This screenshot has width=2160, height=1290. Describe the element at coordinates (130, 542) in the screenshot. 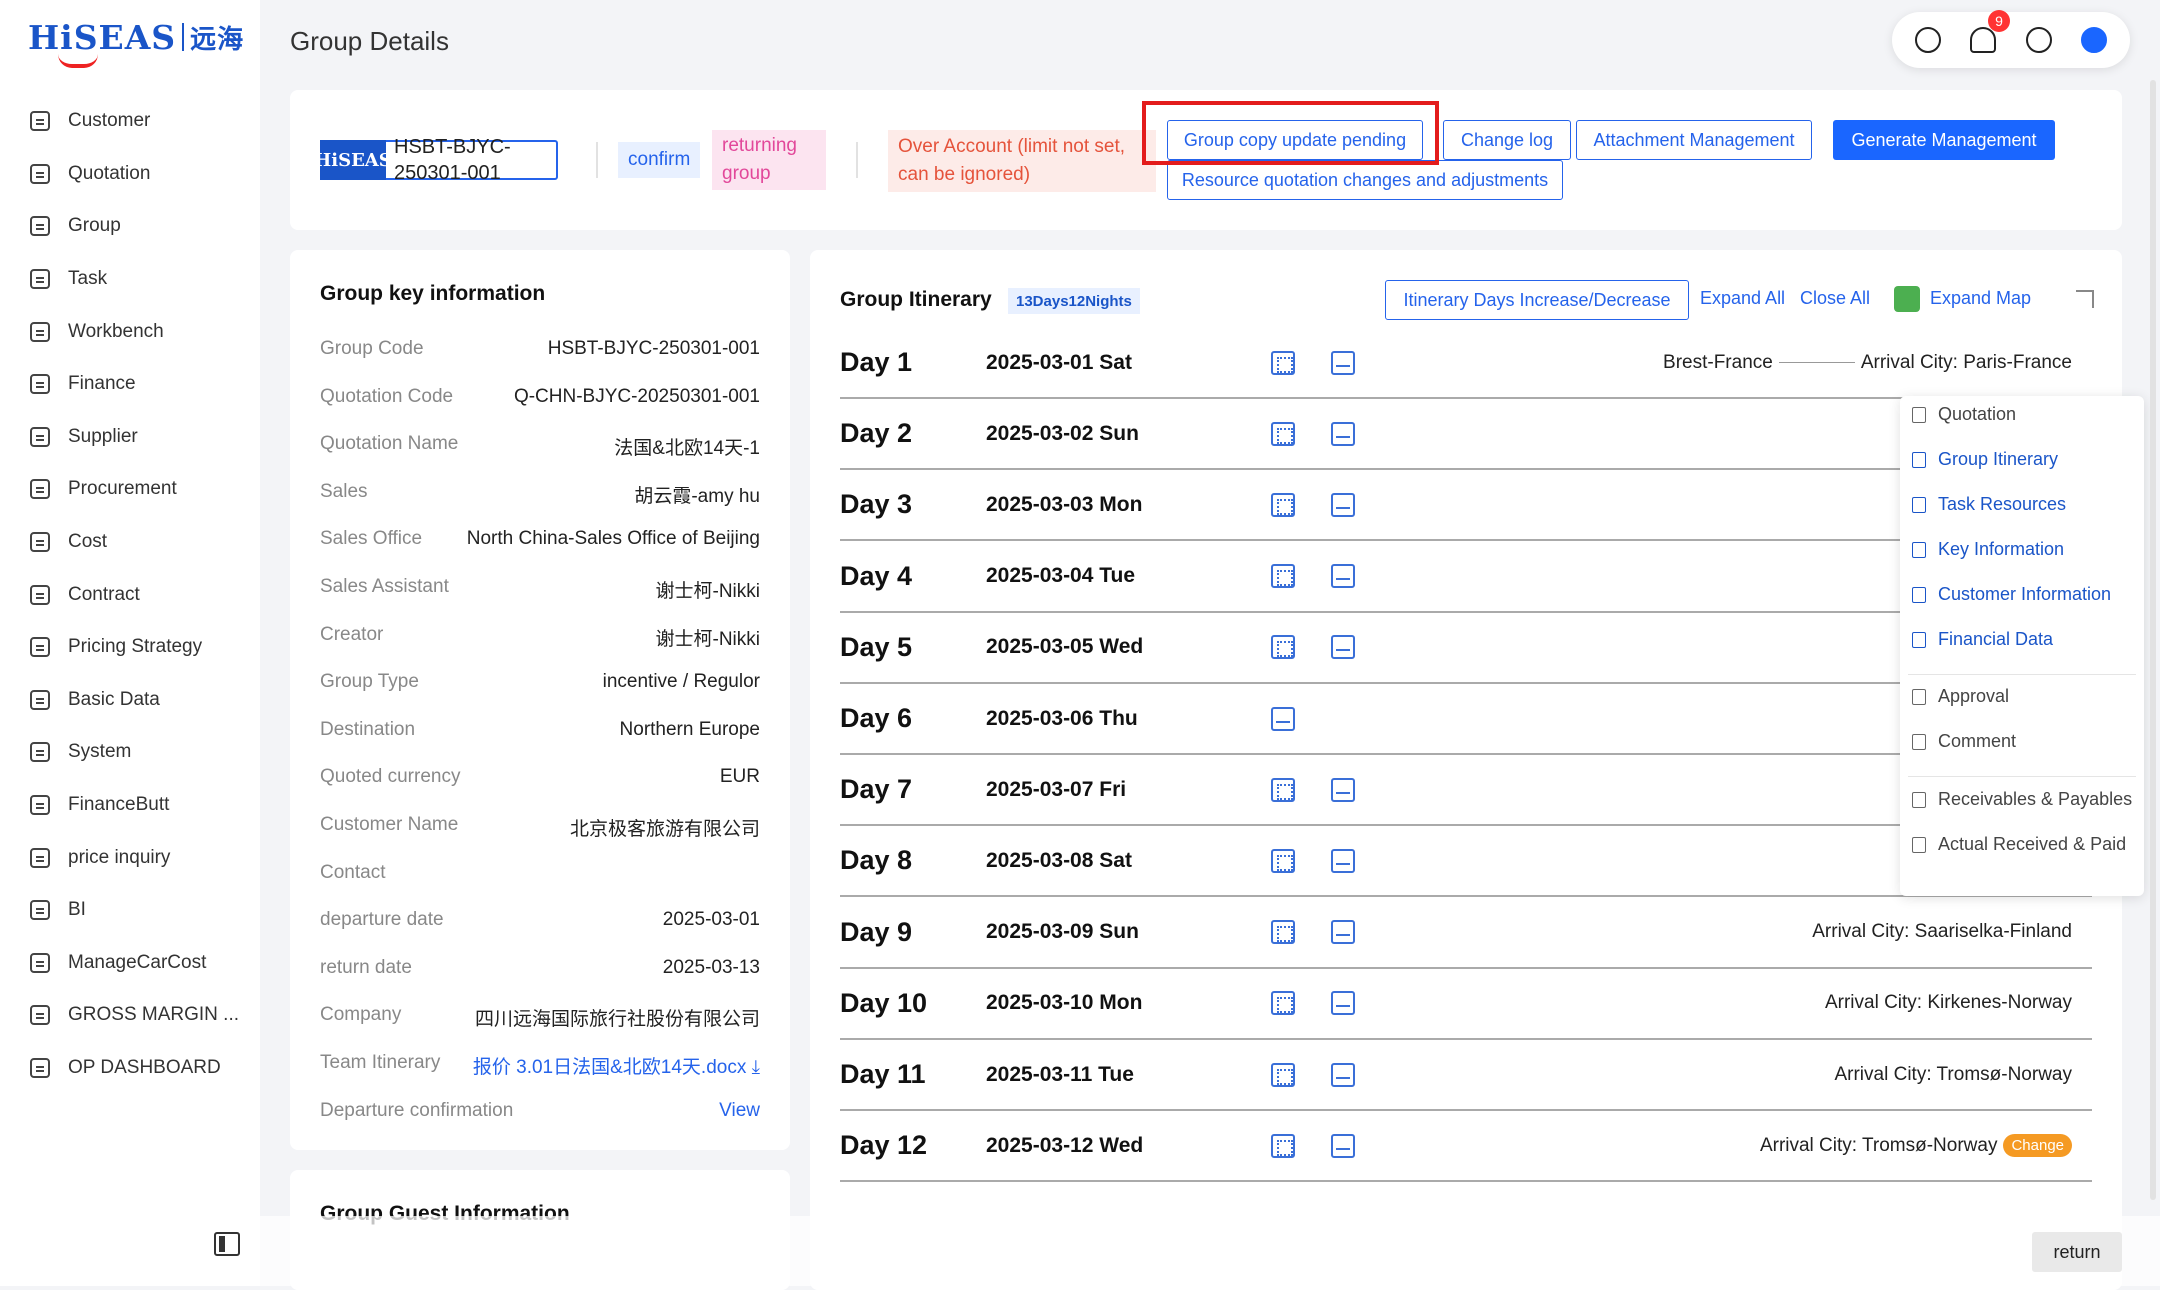

I see `sidebar-item: Cost` at that location.